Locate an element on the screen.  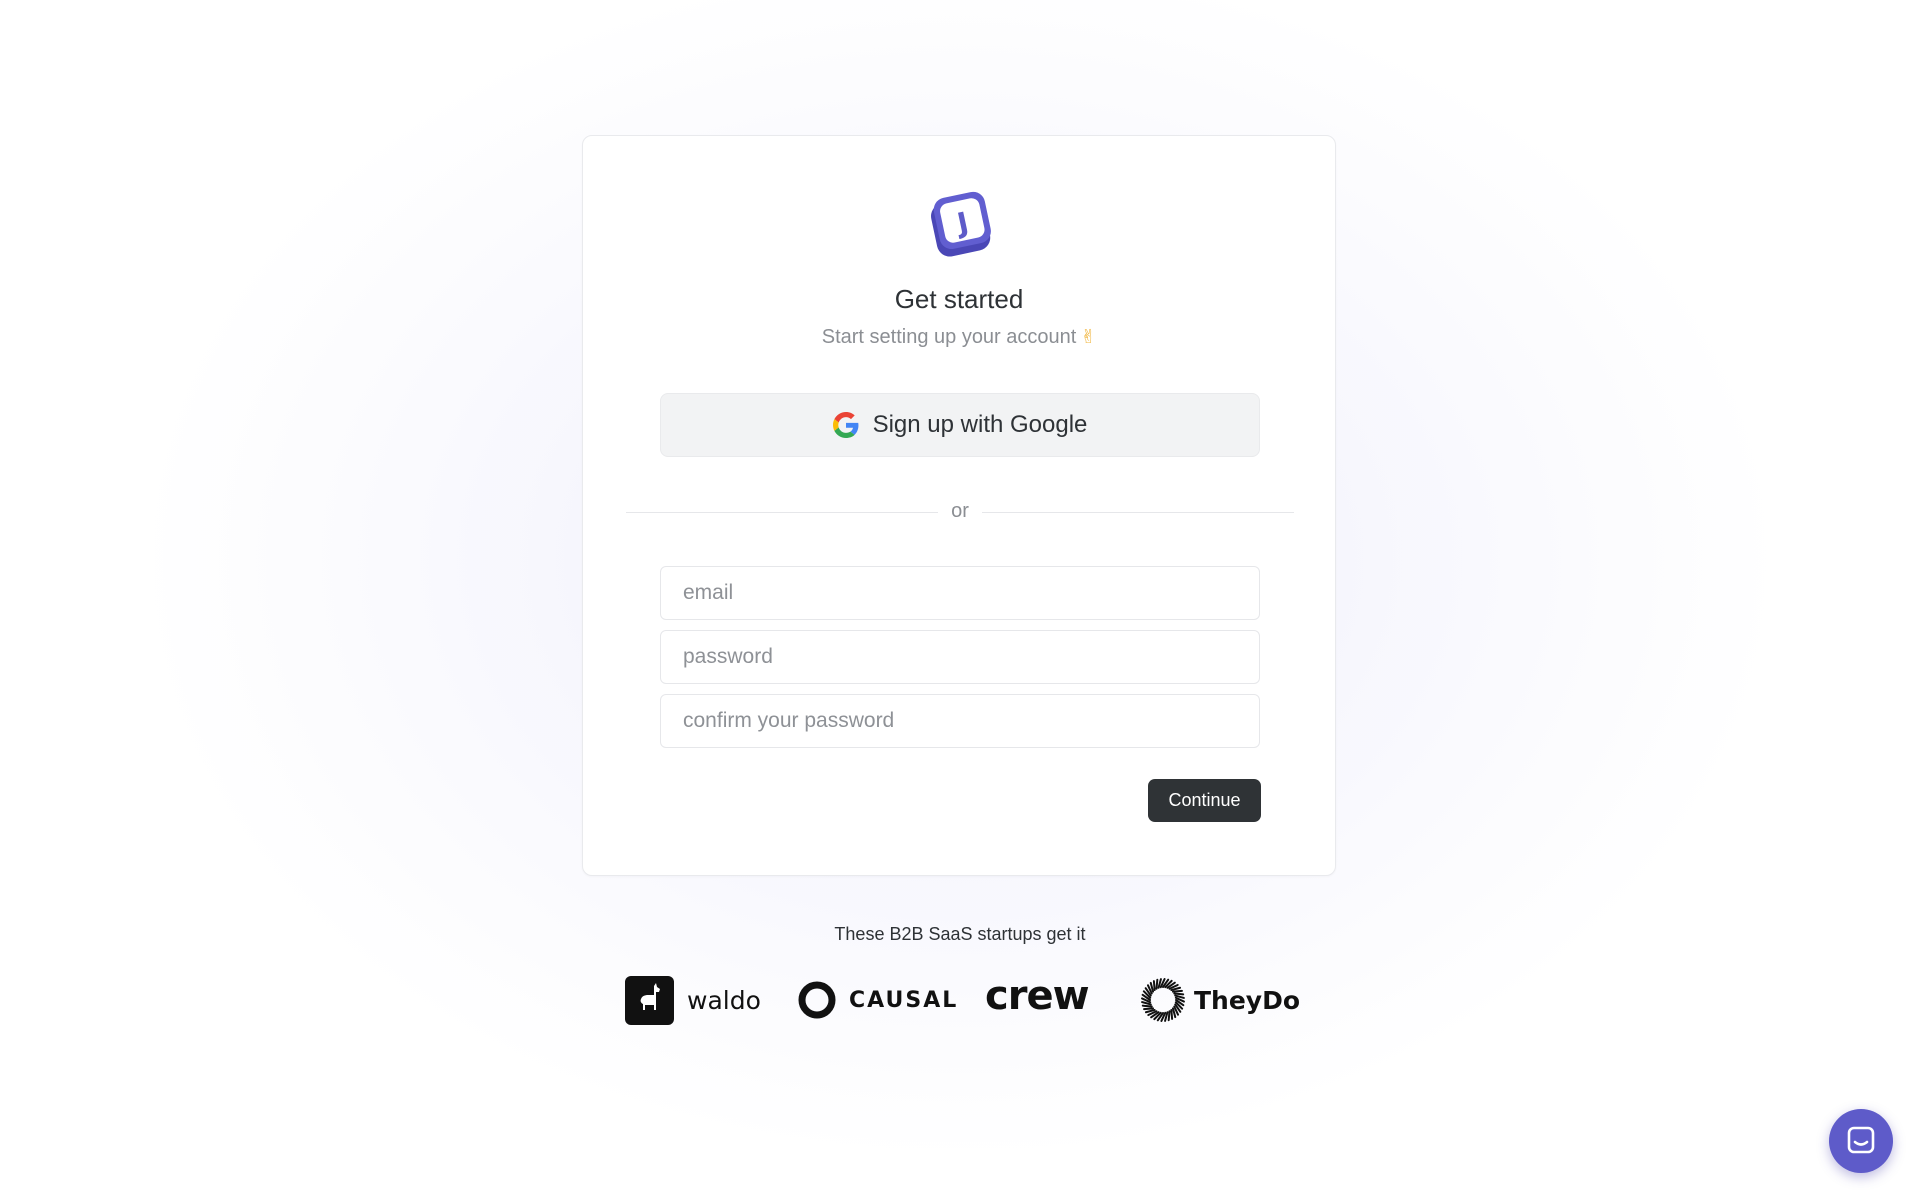
page-subtitle: Start setting up your account ✌ is located at coordinates (959, 337).